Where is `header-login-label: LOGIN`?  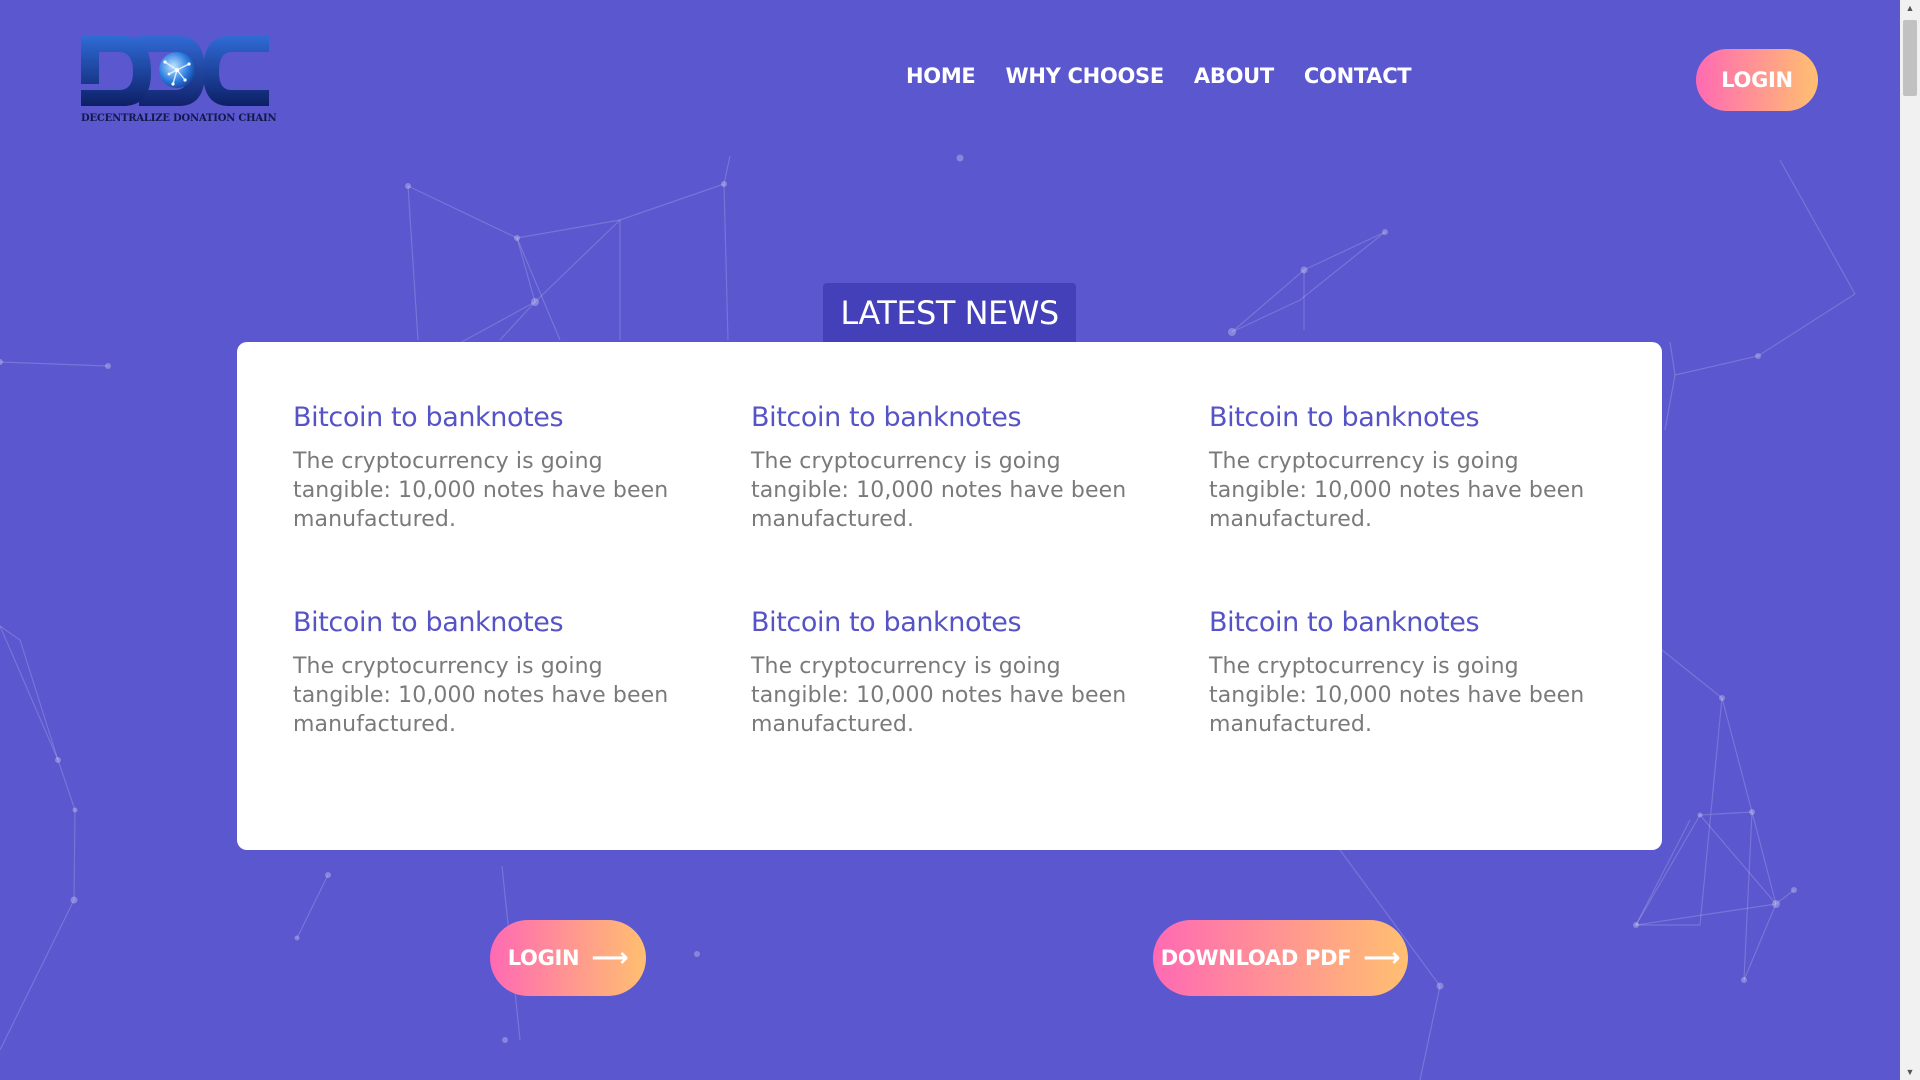 header-login-label: LOGIN is located at coordinates (1757, 80).